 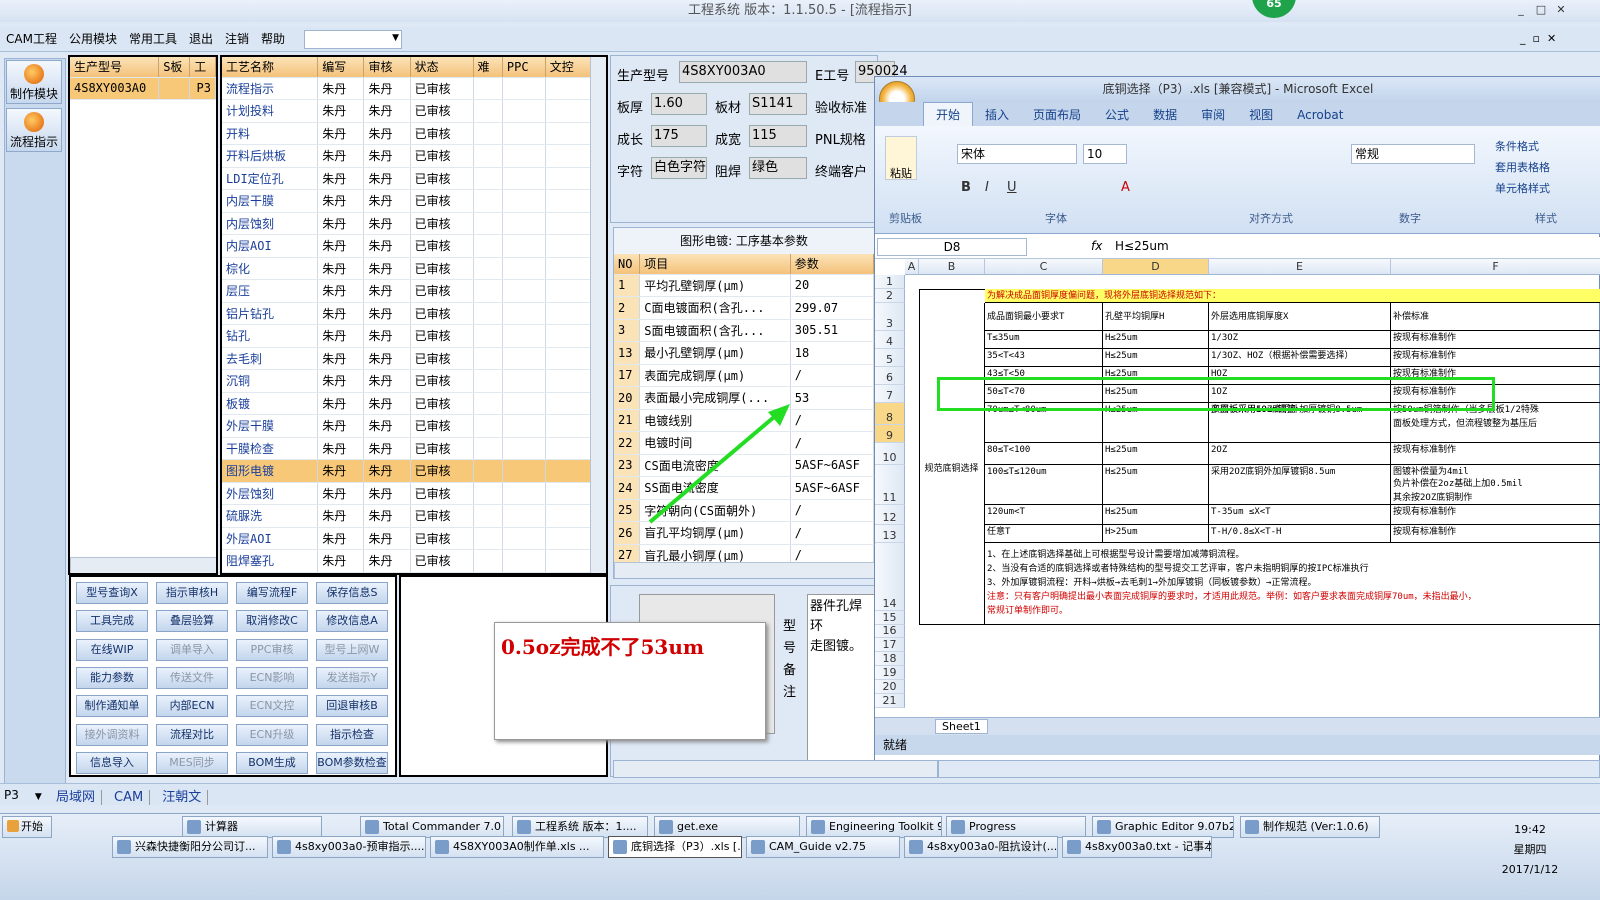 I want to click on menu-item-3: 退出, so click(x=201, y=39).